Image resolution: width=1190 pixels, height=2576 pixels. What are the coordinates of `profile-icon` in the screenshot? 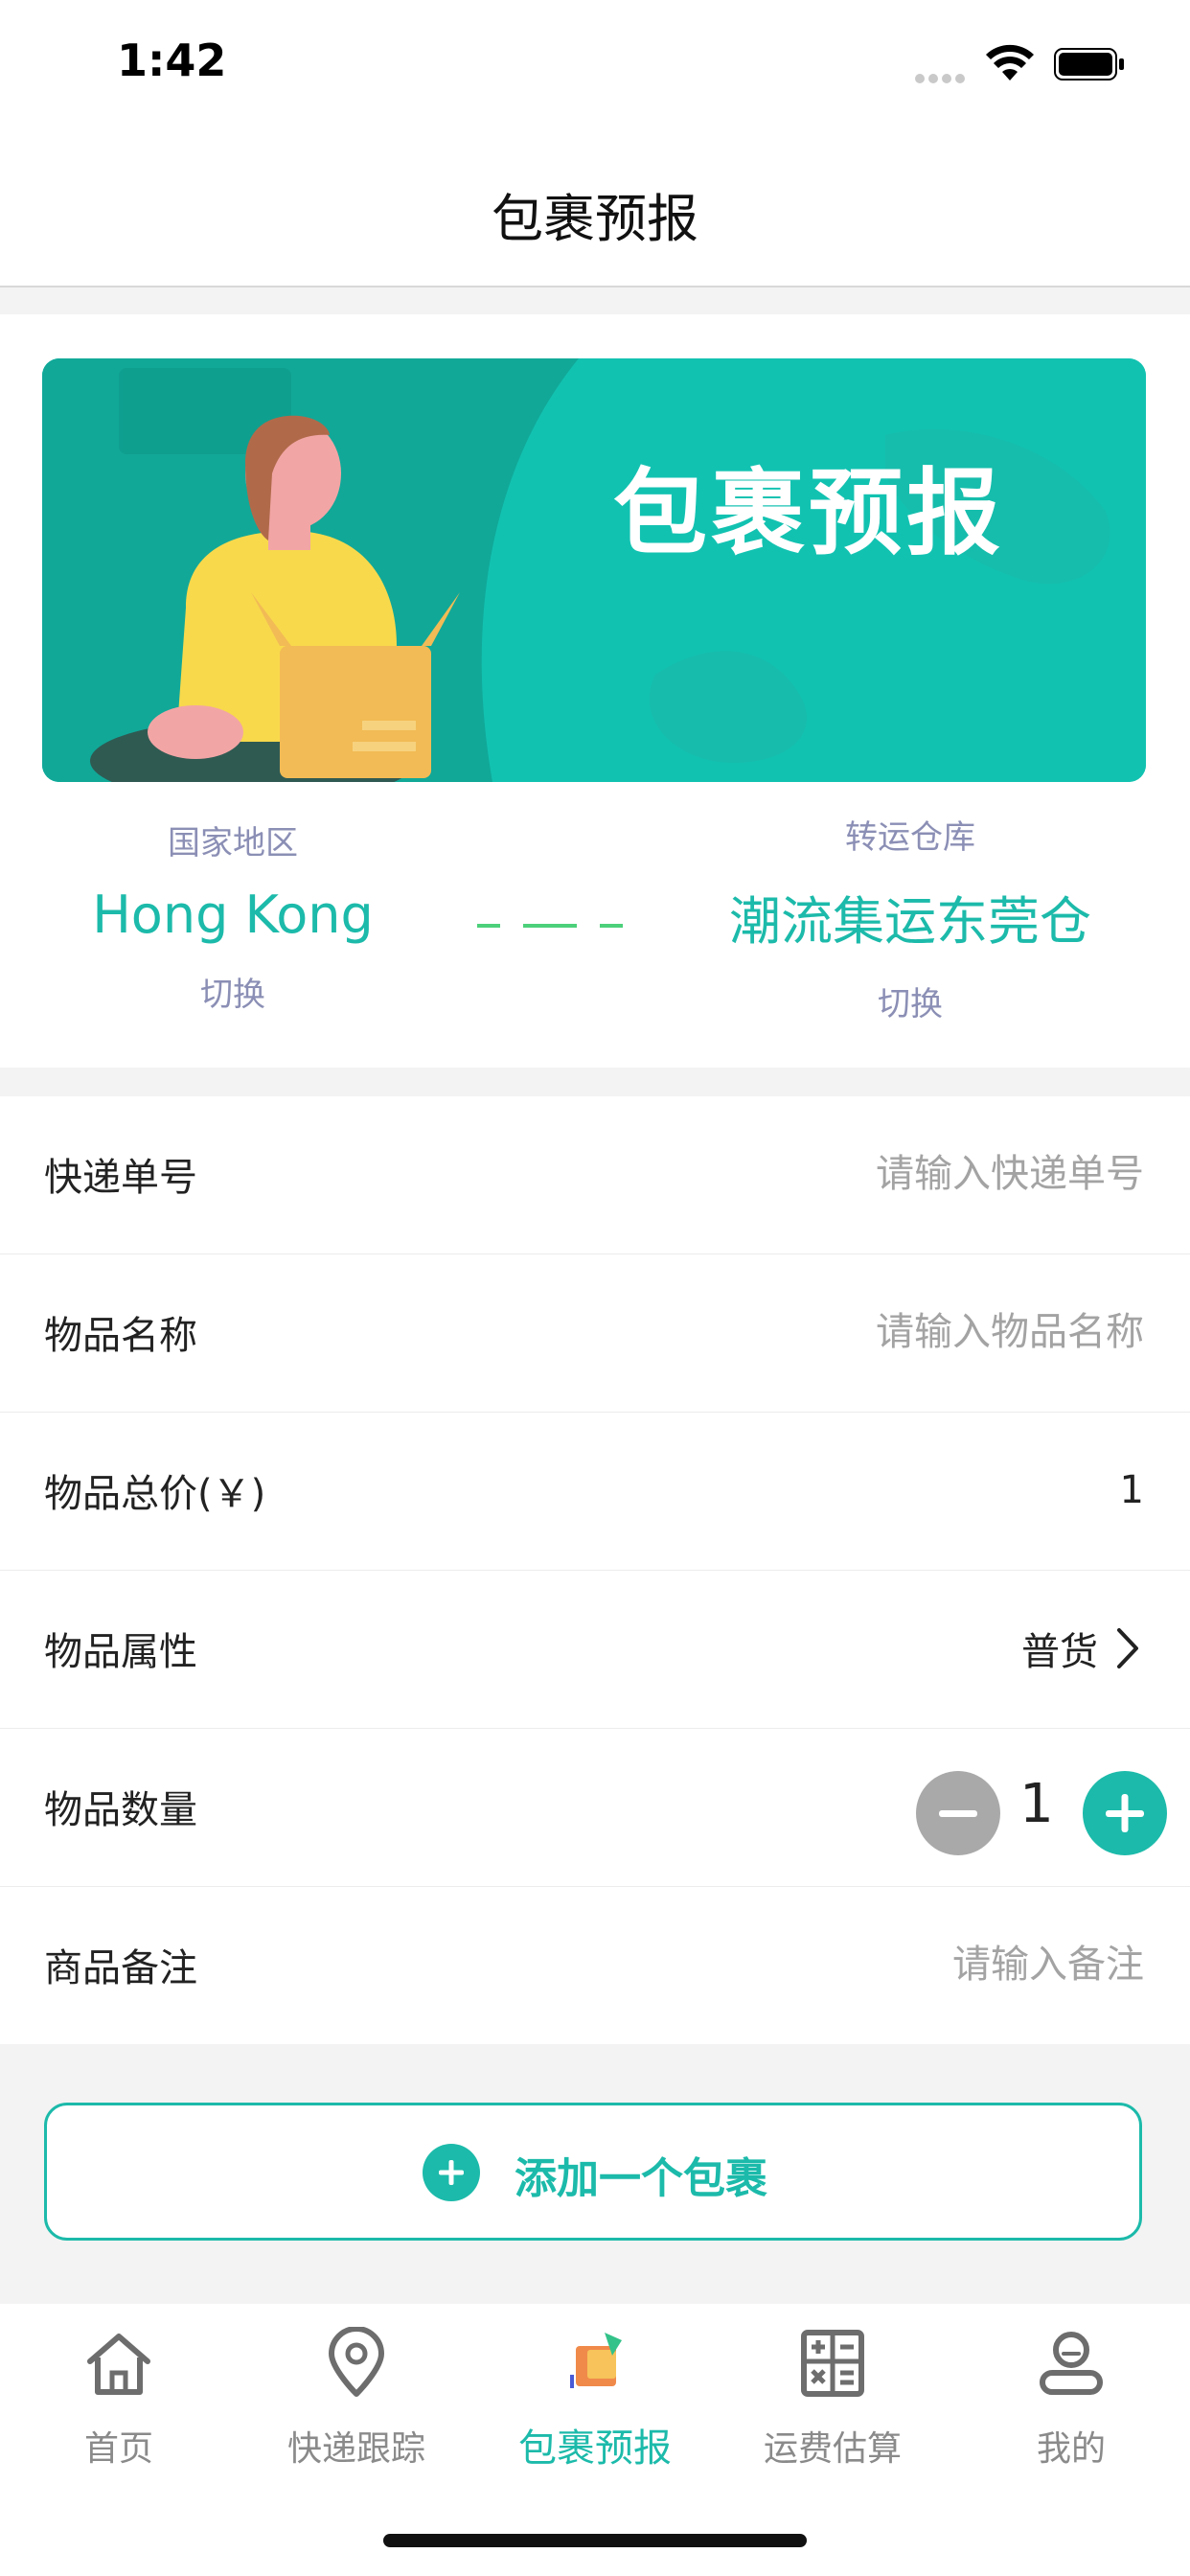 It's located at (1071, 2363).